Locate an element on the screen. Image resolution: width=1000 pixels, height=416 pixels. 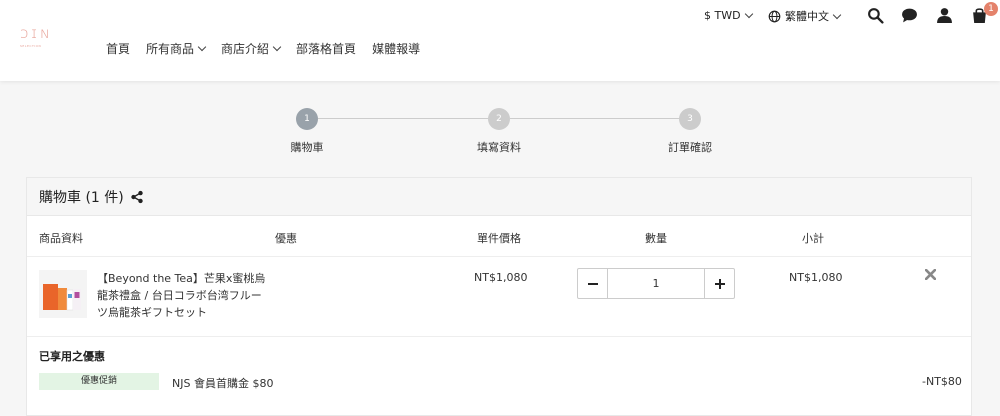
plus-icon is located at coordinates (719, 283).